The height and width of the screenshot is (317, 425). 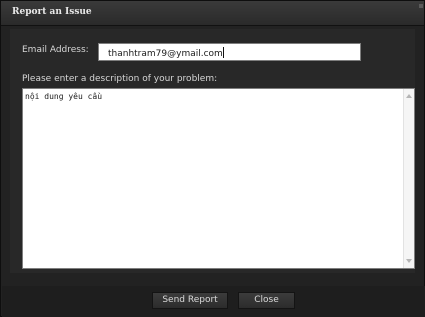 What do you see at coordinates (52, 12) in the screenshot?
I see `dialog-title: Report an Issue` at bounding box center [52, 12].